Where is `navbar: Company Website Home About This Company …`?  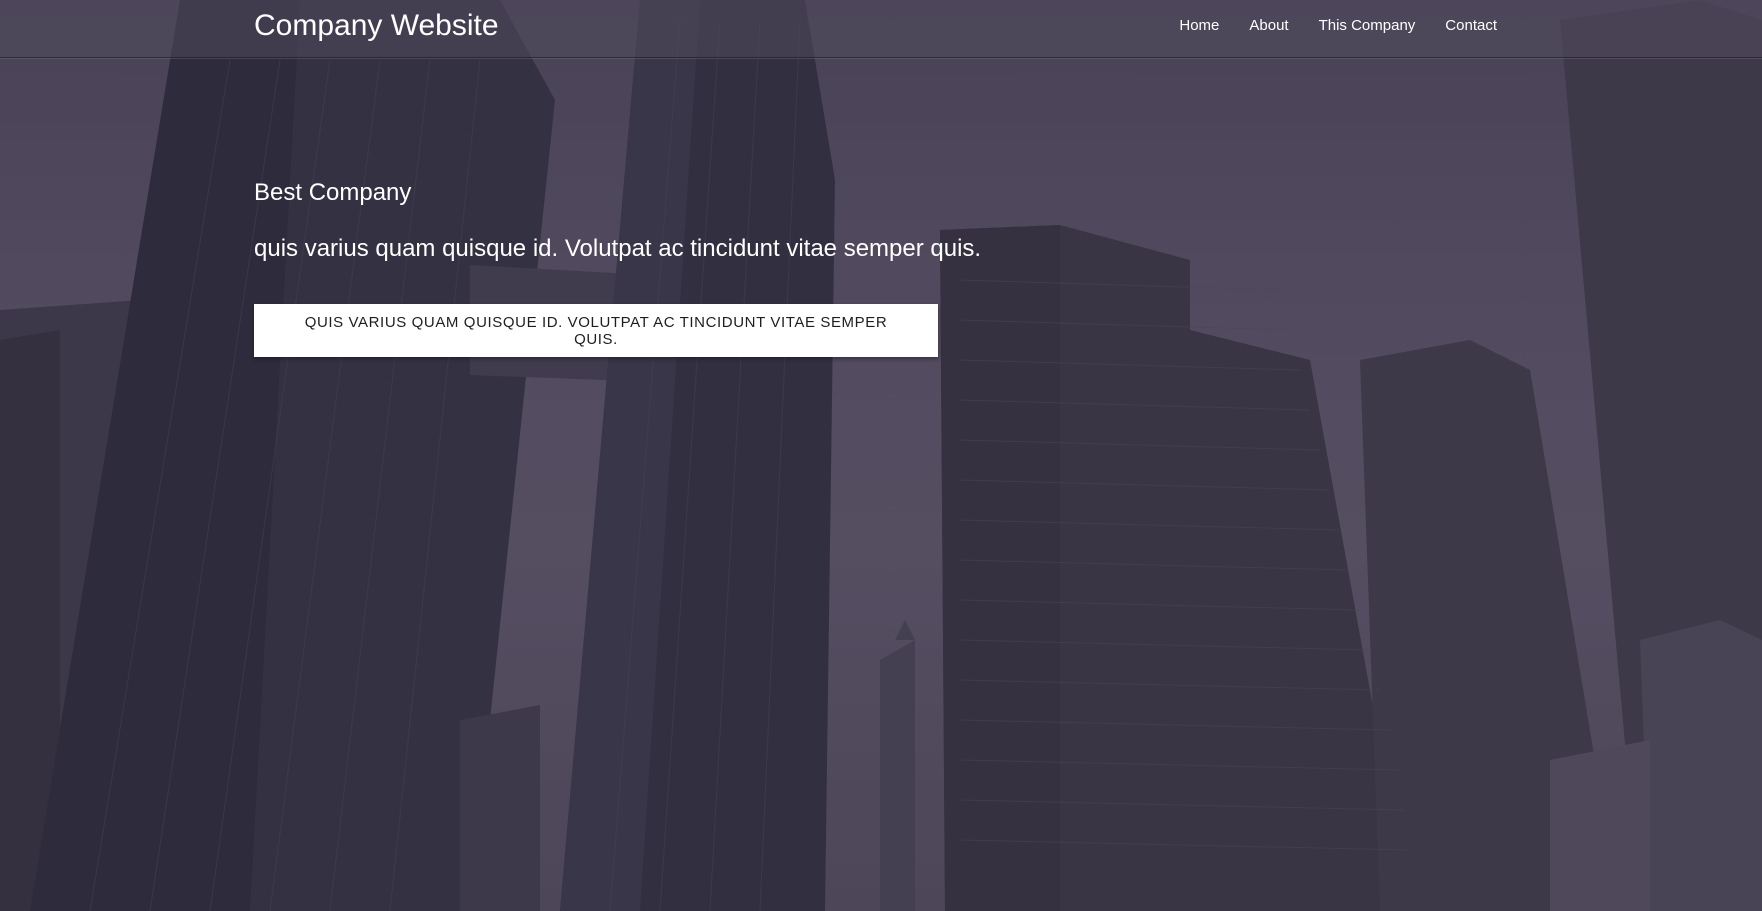 navbar: Company Website Home About This Company … is located at coordinates (881, 29).